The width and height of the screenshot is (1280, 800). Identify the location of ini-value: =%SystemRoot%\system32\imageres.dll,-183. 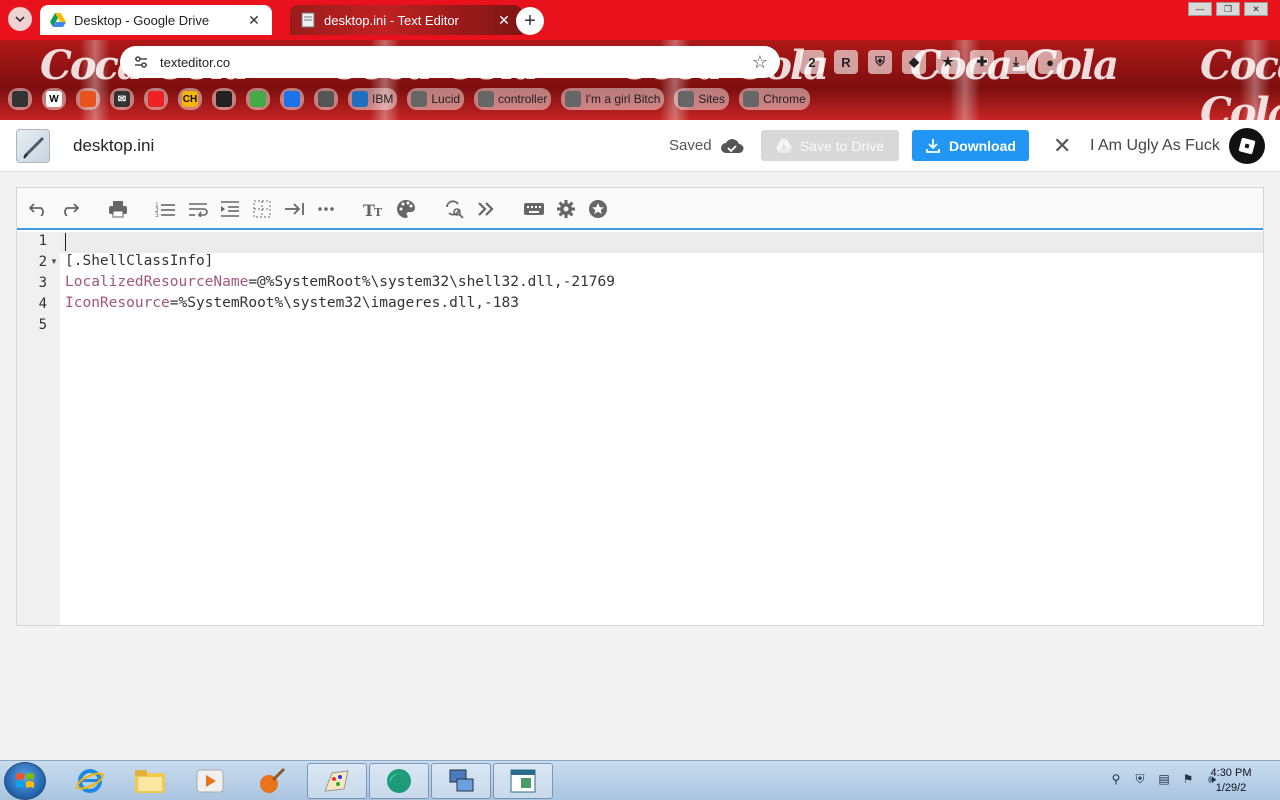
(344, 303).